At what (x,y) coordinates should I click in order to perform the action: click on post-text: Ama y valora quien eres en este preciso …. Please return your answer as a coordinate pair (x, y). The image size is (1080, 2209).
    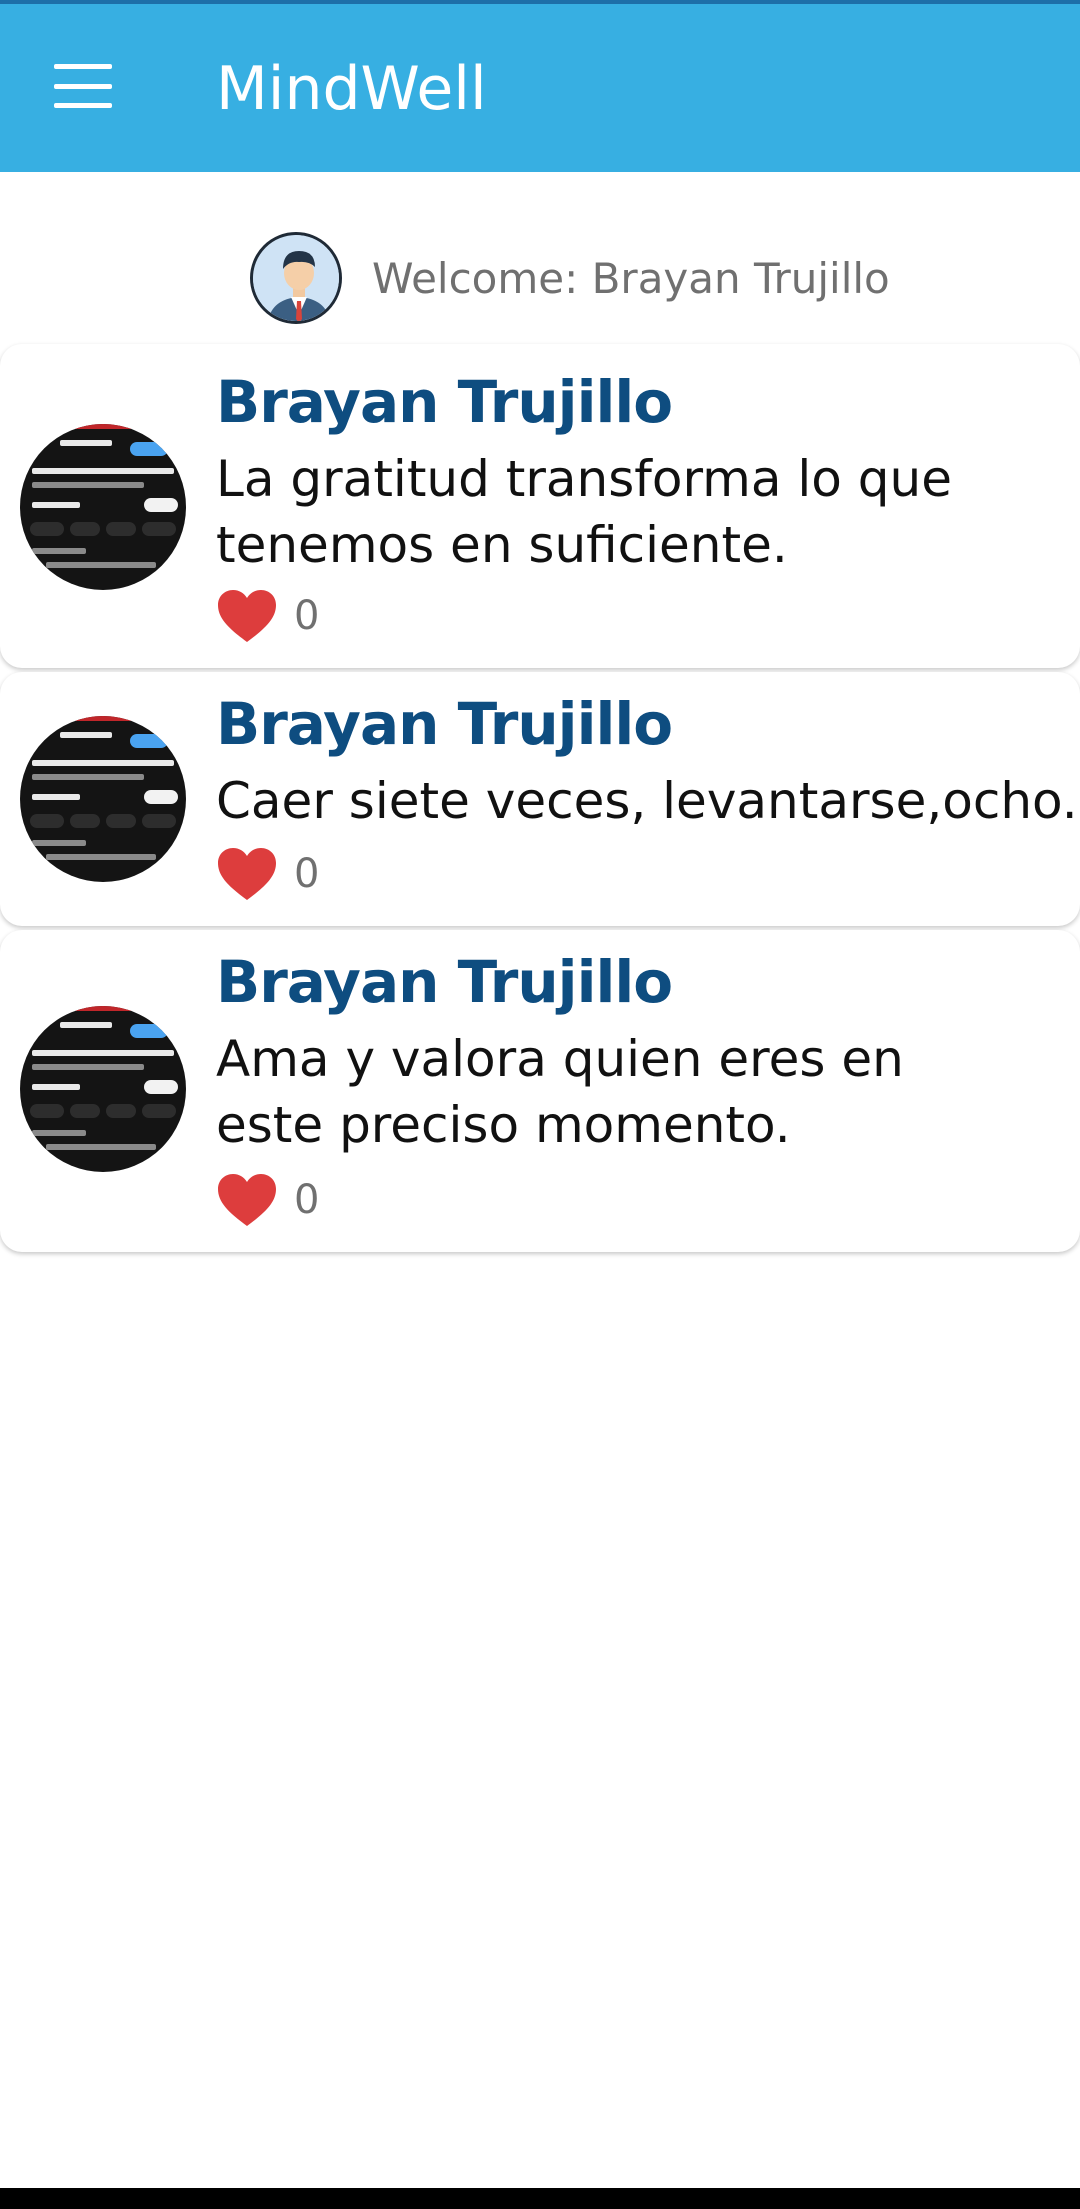
    Looking at the image, I should click on (560, 1092).